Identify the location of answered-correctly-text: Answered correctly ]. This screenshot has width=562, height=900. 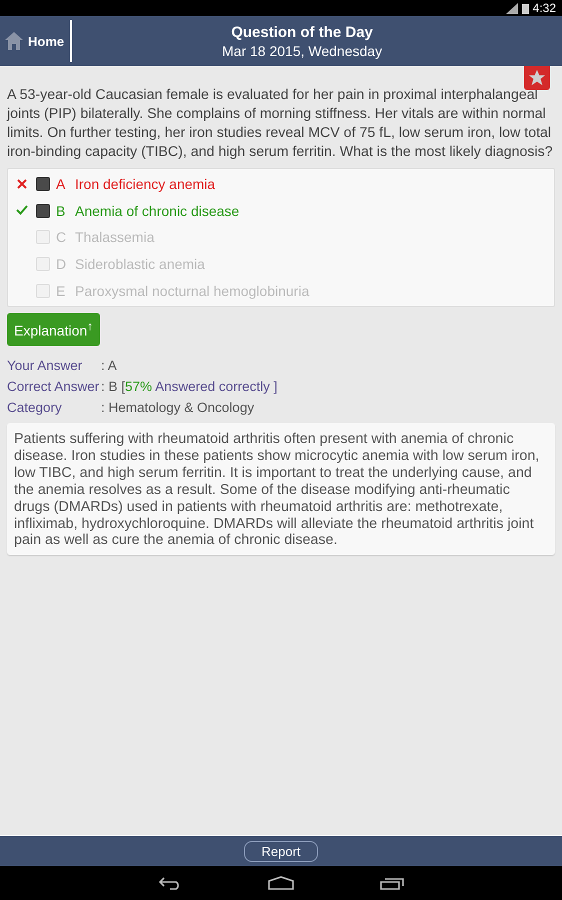
(216, 386).